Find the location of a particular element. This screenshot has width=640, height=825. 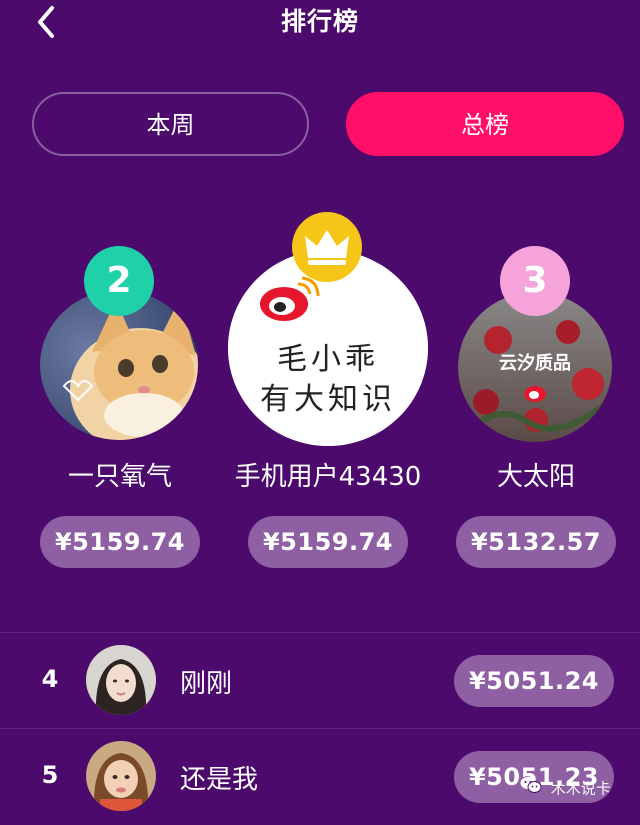

woman-portrait is located at coordinates (121, 680).